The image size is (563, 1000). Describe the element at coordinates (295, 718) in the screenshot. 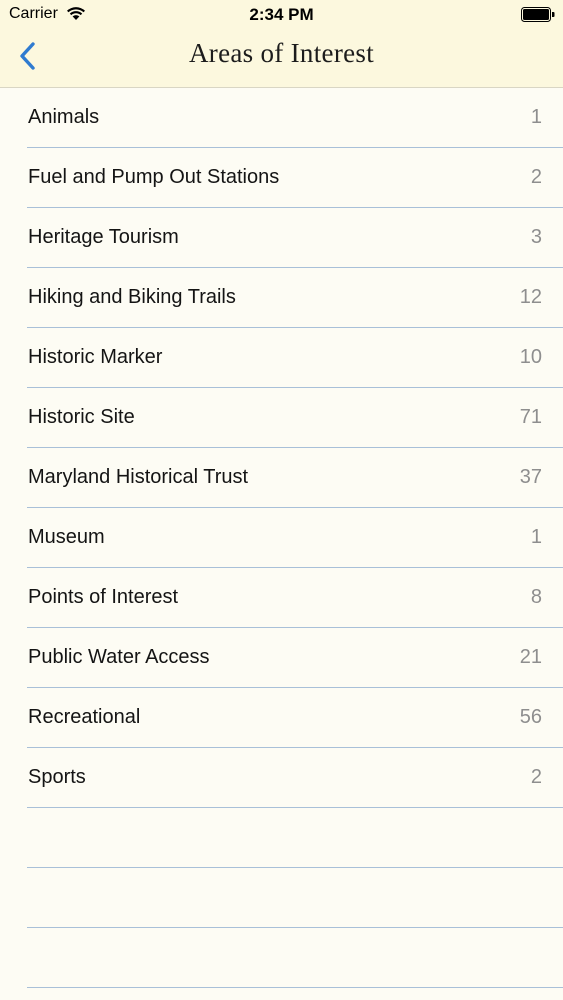

I see `list-item: Recreational 56` at that location.